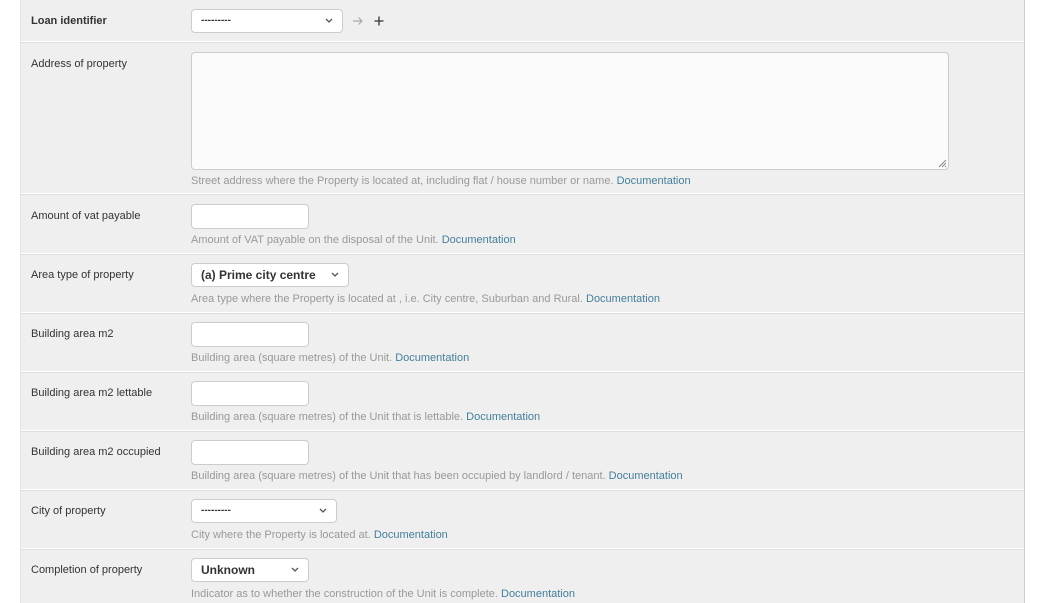  Describe the element at coordinates (281, 535) in the screenshot. I see `help-city-text: City where the Property is located at.` at that location.